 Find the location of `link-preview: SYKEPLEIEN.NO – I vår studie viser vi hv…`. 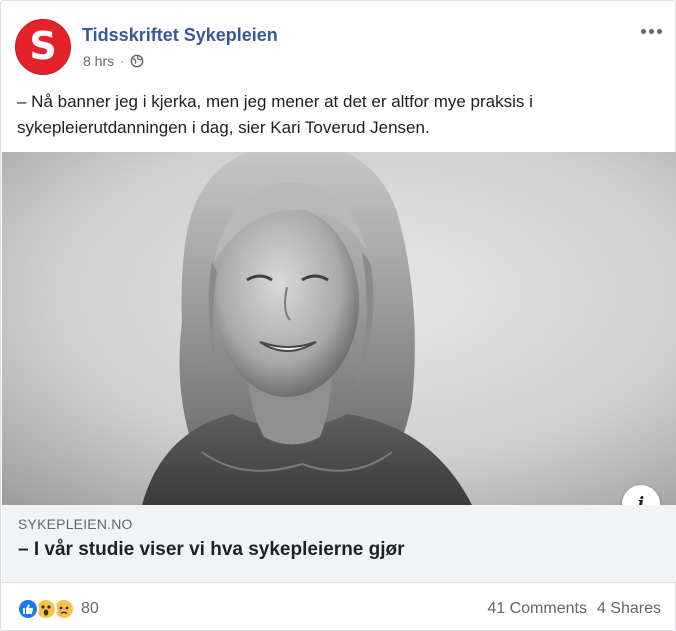

link-preview: SYKEPLEIEN.NO – I vår studie viser vi hv… is located at coordinates (339, 544).